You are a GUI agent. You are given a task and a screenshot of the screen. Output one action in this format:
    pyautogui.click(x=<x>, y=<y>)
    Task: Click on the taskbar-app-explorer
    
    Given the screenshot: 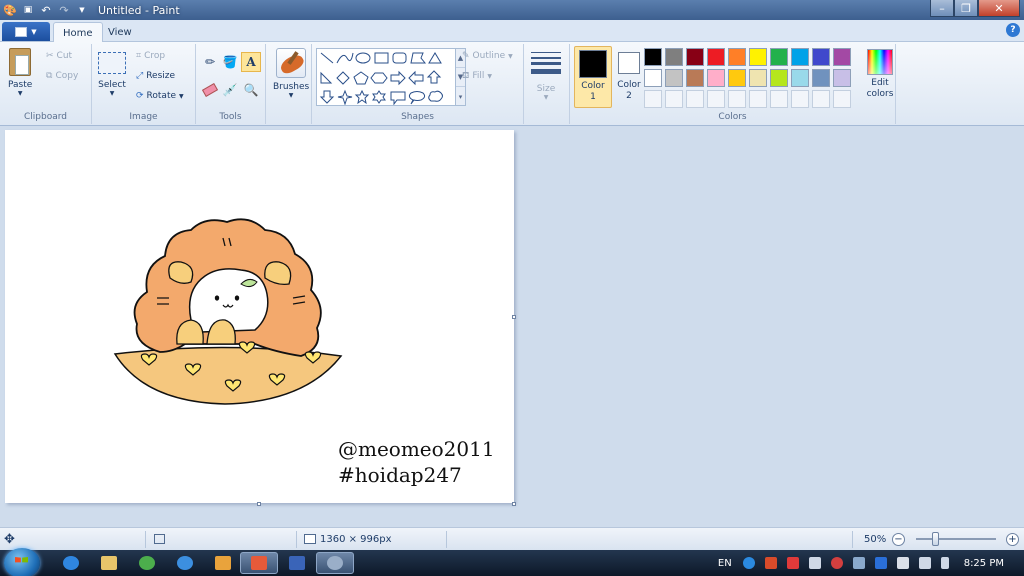 What is the action you would take?
    pyautogui.click(x=109, y=563)
    